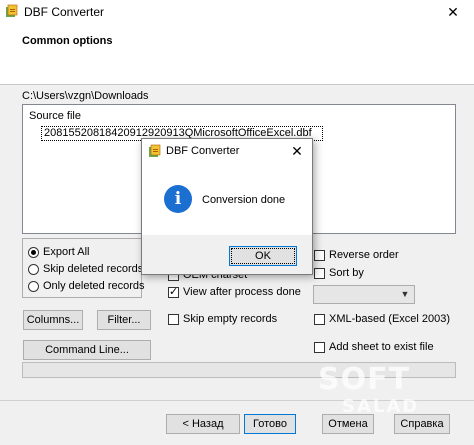 The width and height of the screenshot is (474, 445). What do you see at coordinates (339, 273) in the screenshot?
I see `checkbox-sort-by: Sort by` at bounding box center [339, 273].